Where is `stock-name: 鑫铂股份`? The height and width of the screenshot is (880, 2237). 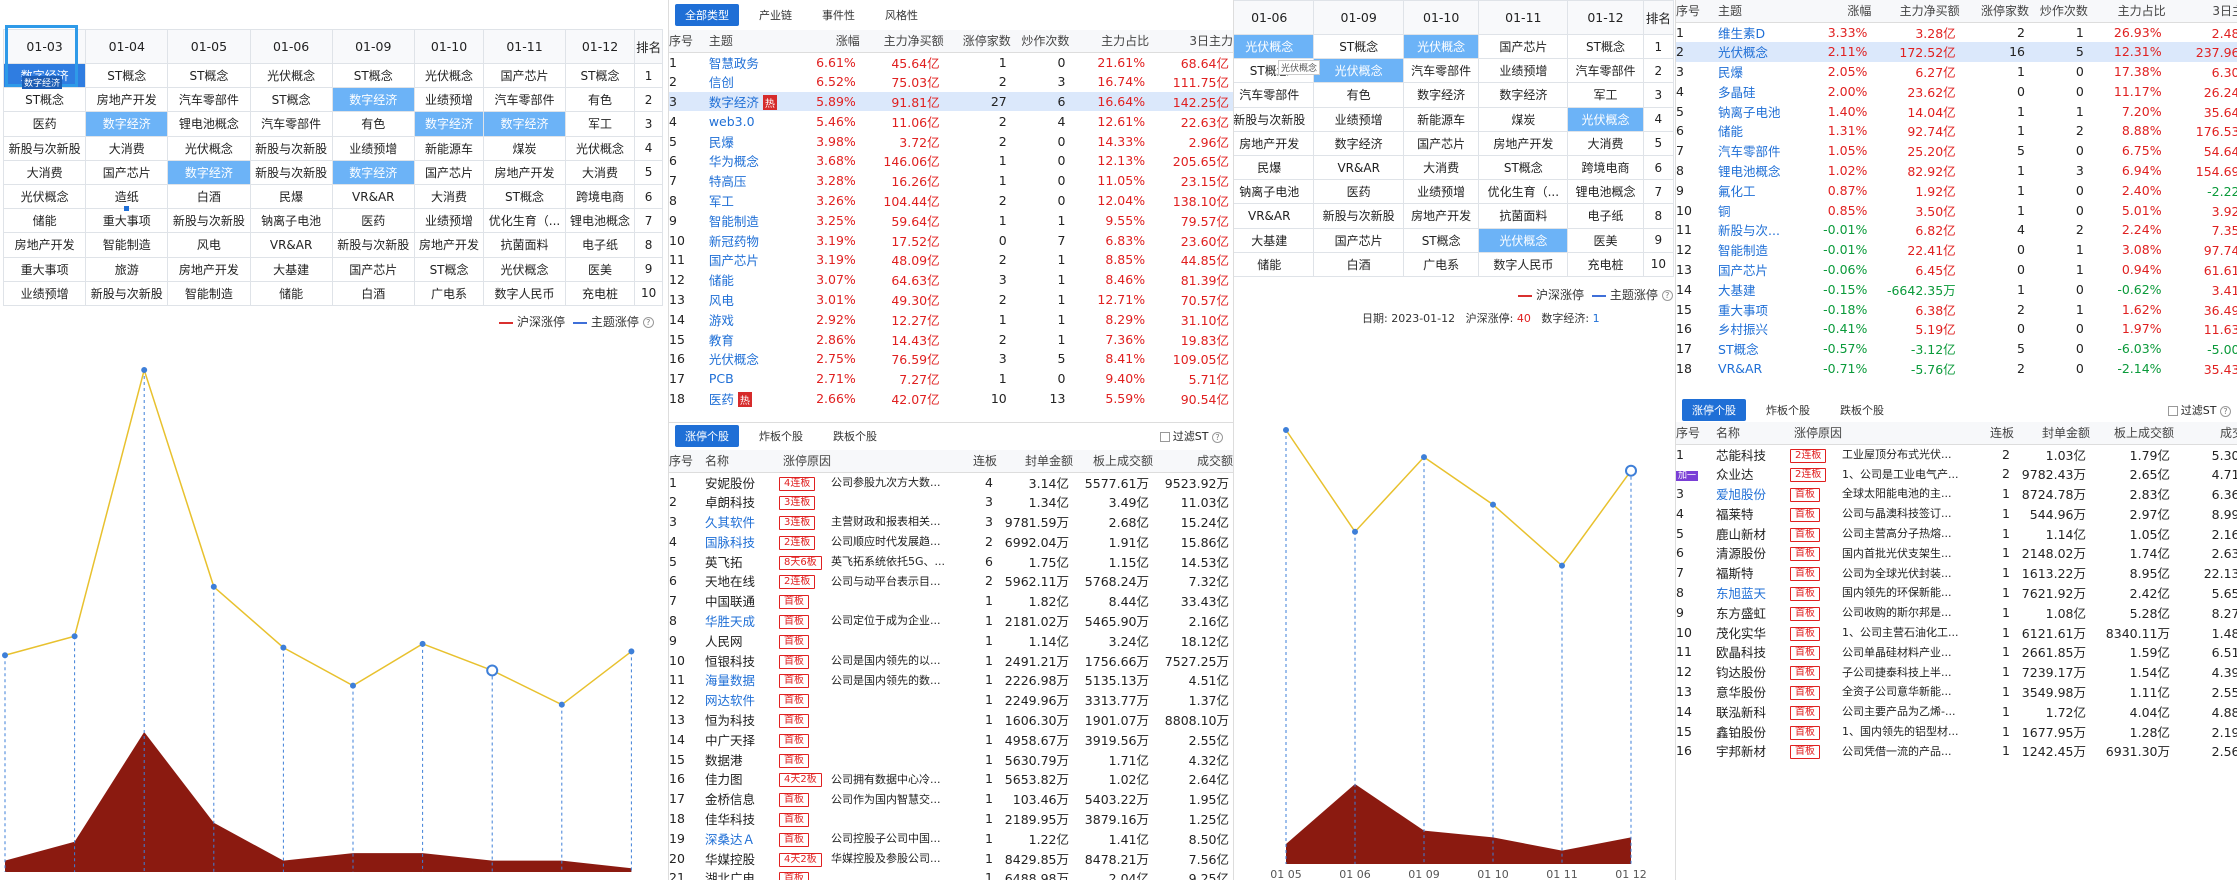
stock-name: 鑫铂股份 is located at coordinates (1753, 731).